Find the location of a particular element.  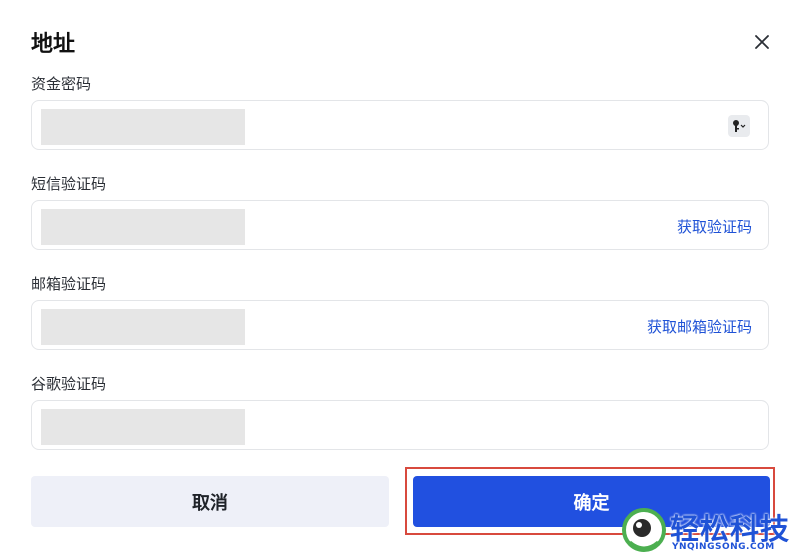

get-sms-code-link: 获取验证码 is located at coordinates (714, 226).